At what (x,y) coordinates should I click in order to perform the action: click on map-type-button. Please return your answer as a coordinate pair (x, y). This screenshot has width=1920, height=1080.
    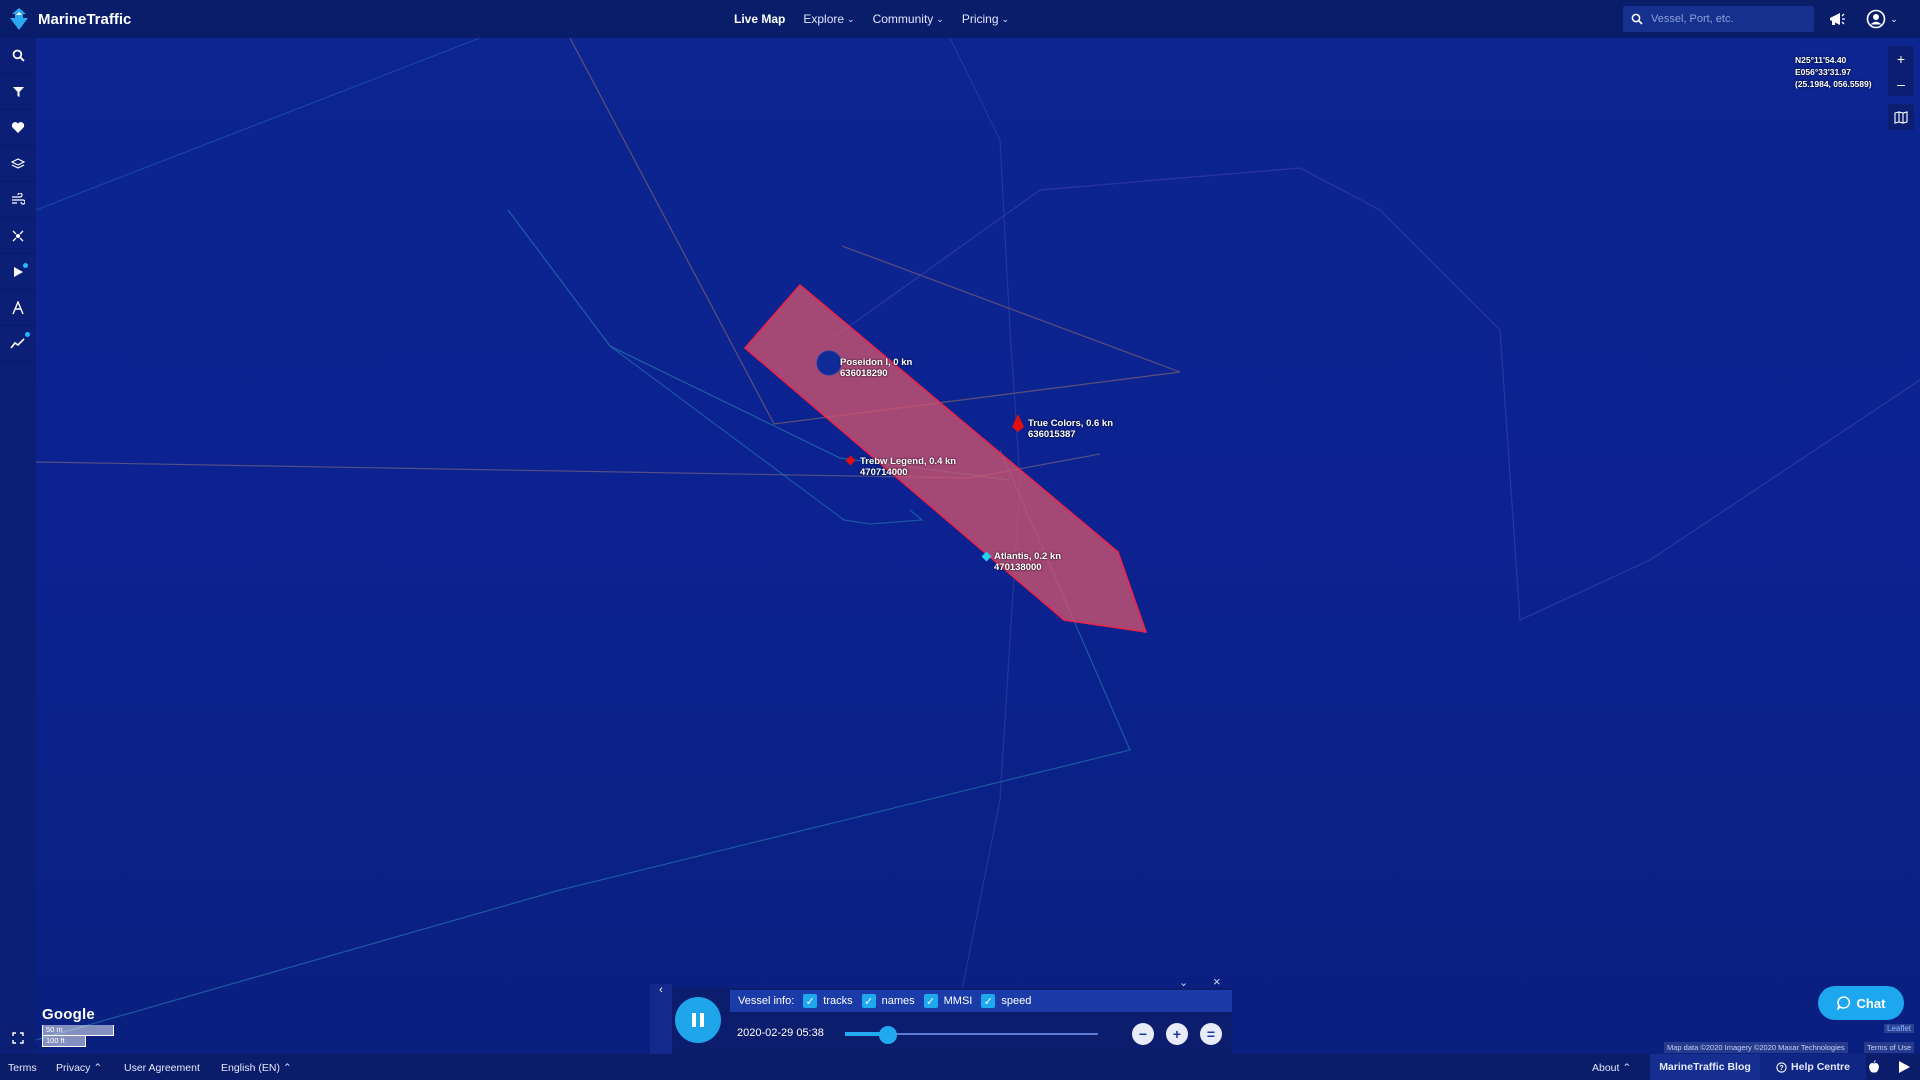
    Looking at the image, I should click on (1901, 117).